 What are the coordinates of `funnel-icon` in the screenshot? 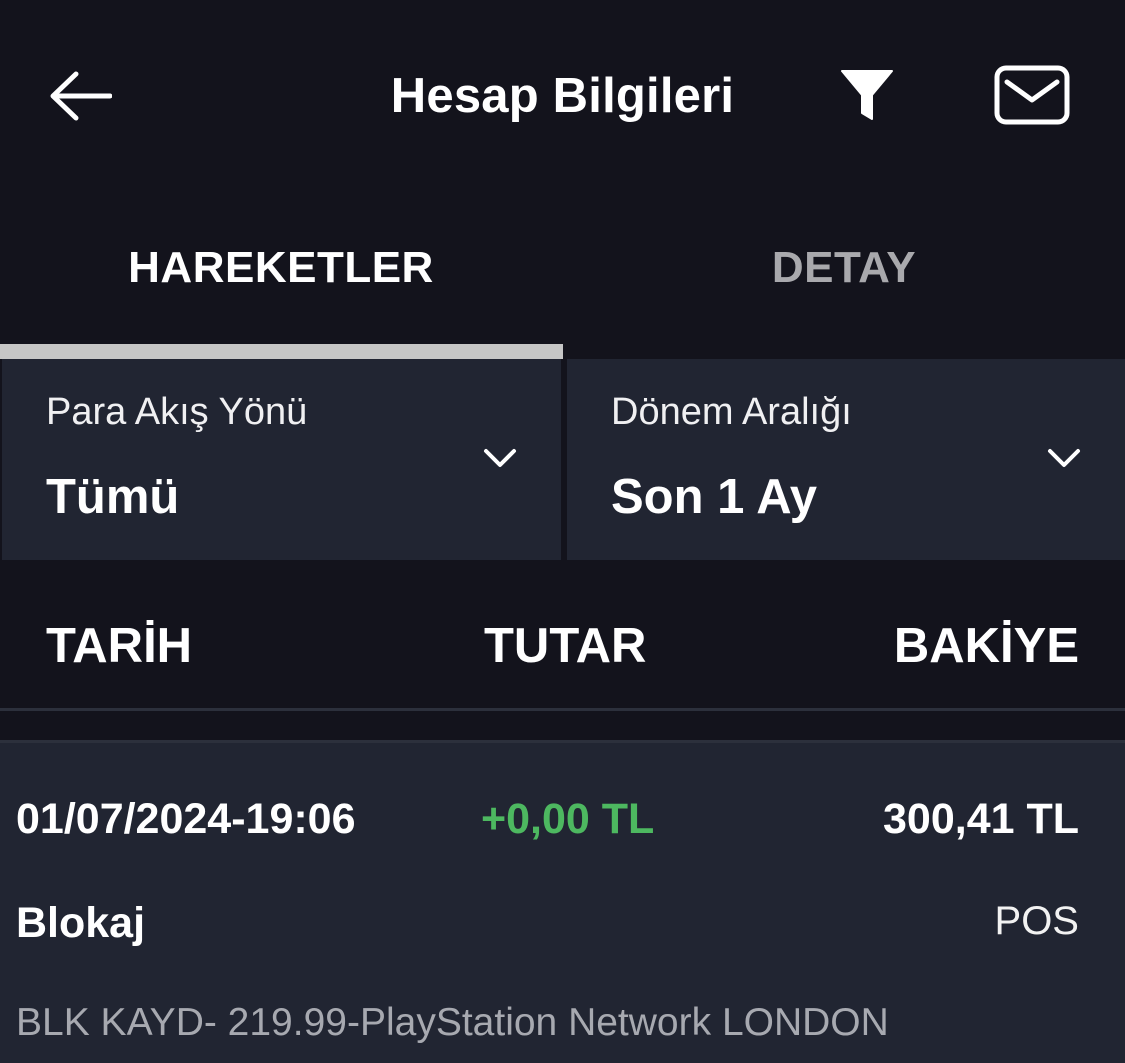 It's located at (867, 95).